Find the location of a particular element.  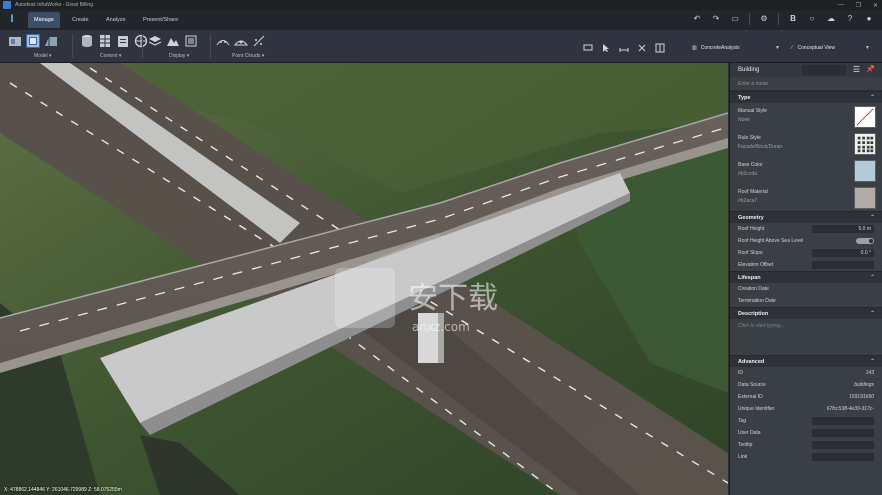

help-icon: ? is located at coordinates (850, 19).